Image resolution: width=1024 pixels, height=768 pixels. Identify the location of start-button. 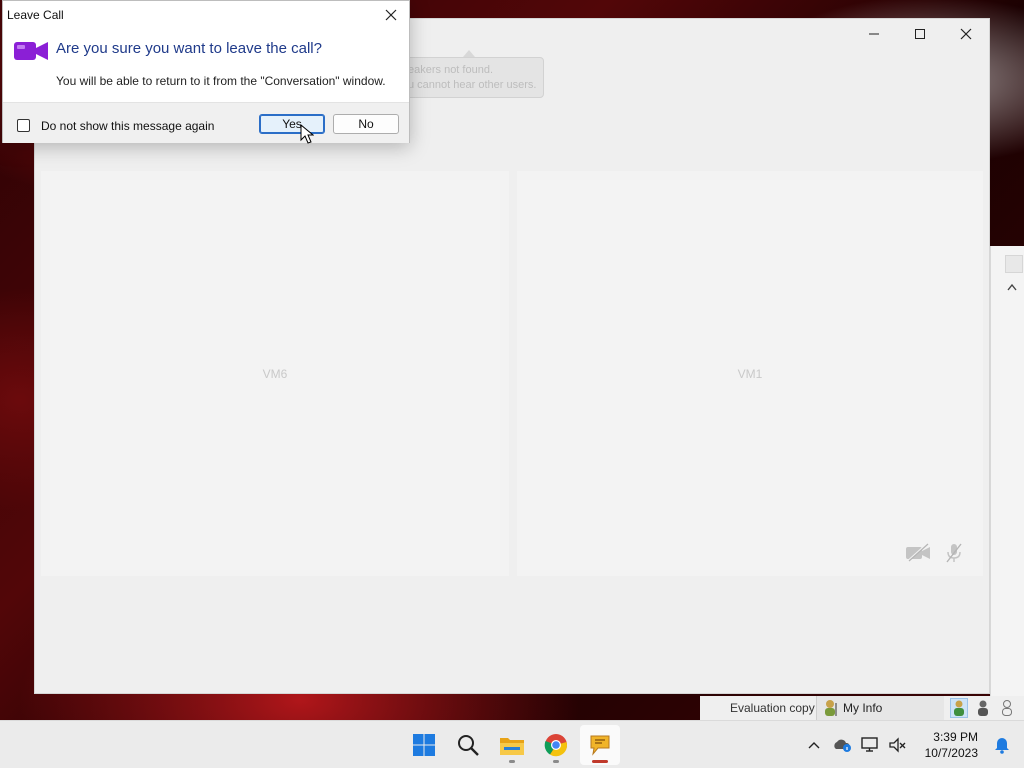
(424, 745).